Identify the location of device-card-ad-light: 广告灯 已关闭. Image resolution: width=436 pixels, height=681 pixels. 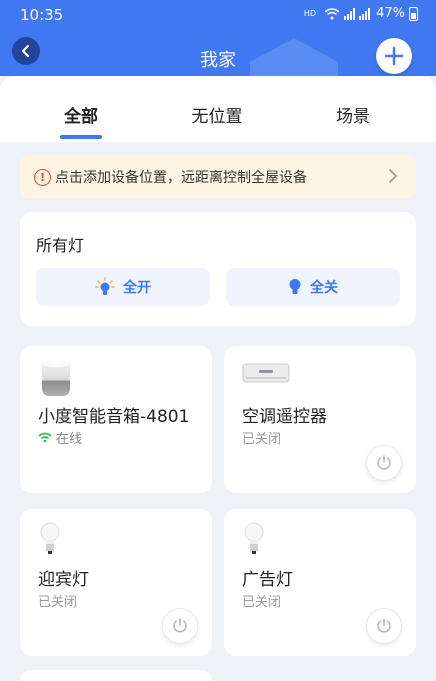
(320, 582).